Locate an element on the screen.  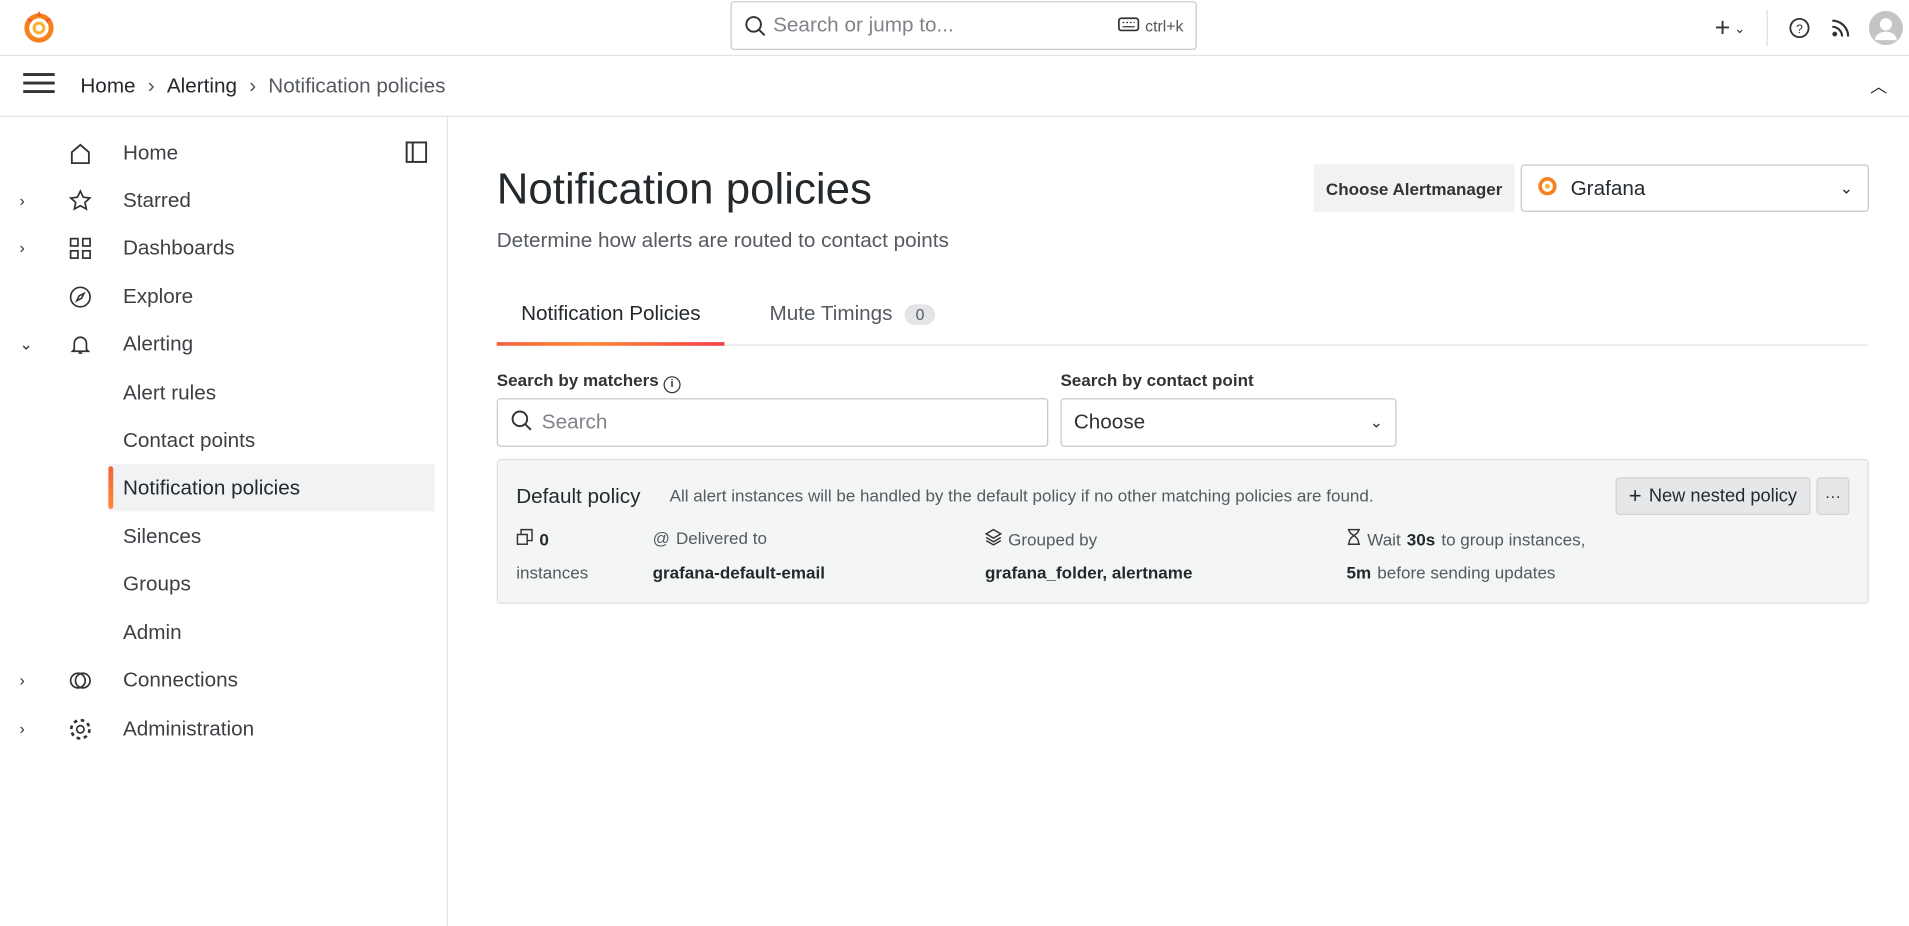
breadcrumb-bar: Home › Alerting › Notification policies ︿ is located at coordinates (954, 86).